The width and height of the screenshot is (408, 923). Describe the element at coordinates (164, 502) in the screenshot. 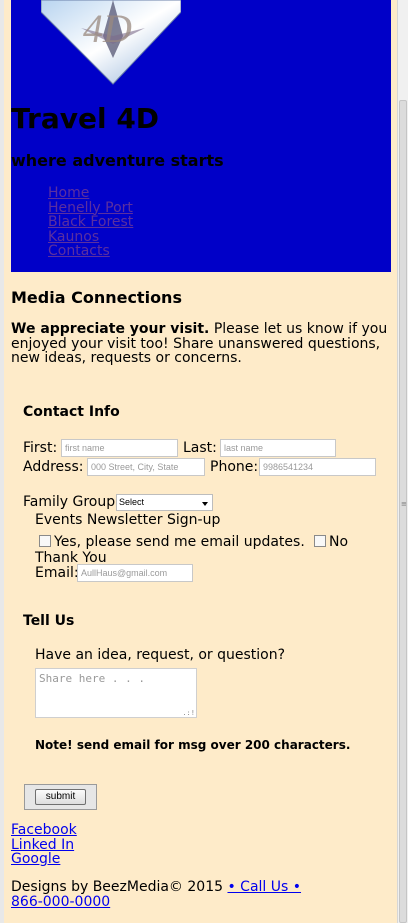

I see `family-group-select: Select` at that location.